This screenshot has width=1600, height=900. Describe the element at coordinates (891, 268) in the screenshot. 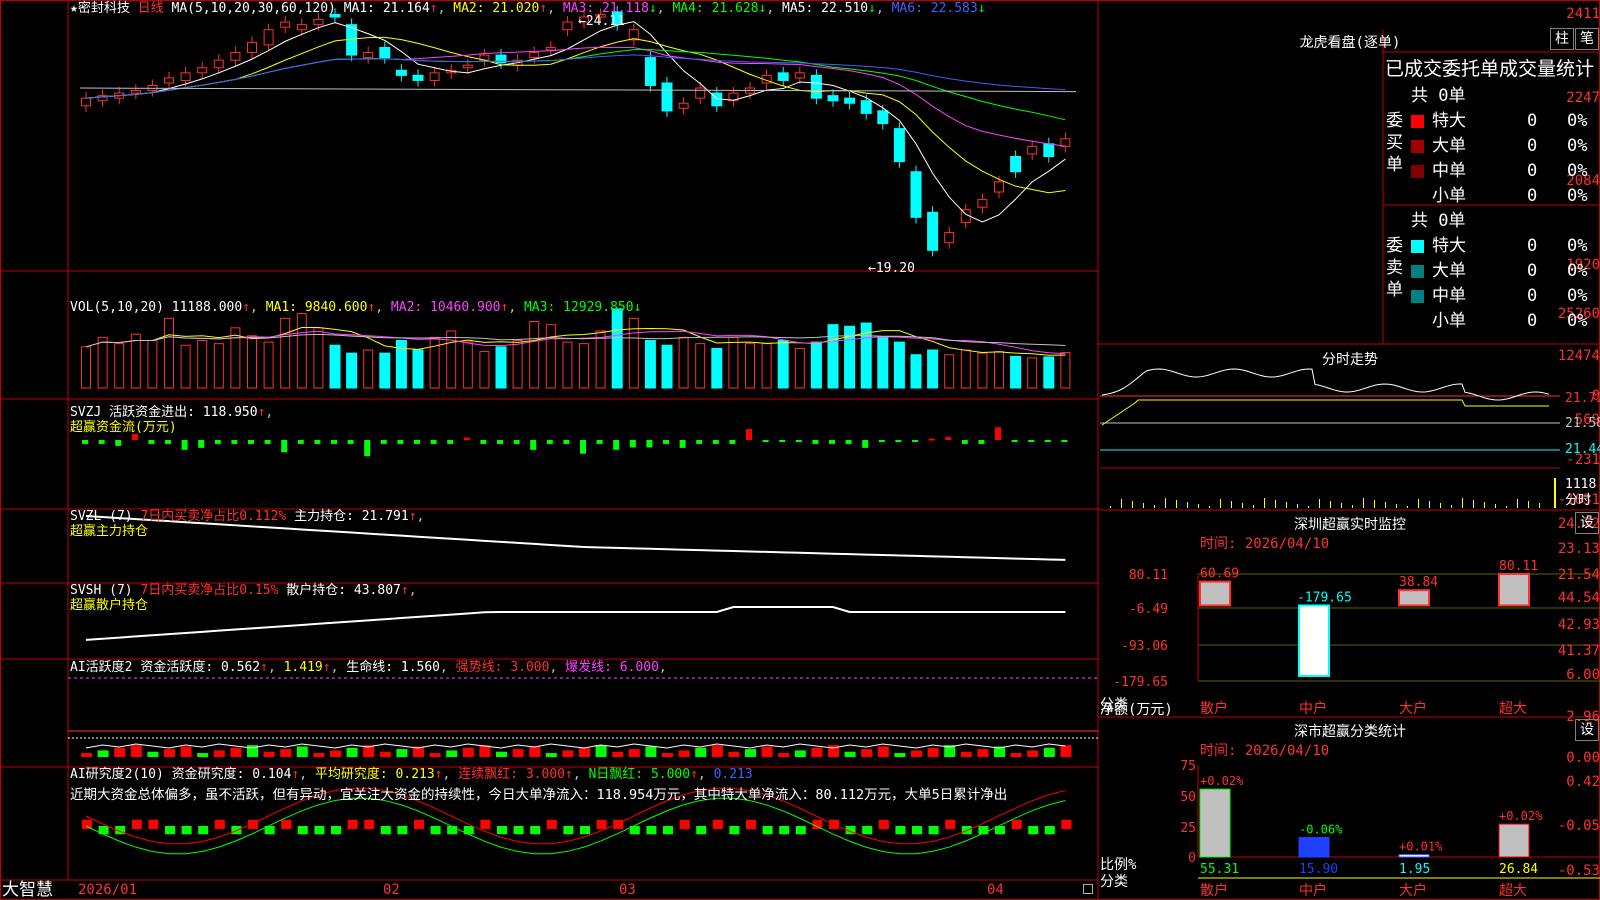

I see `low-marker: ←19.20` at that location.